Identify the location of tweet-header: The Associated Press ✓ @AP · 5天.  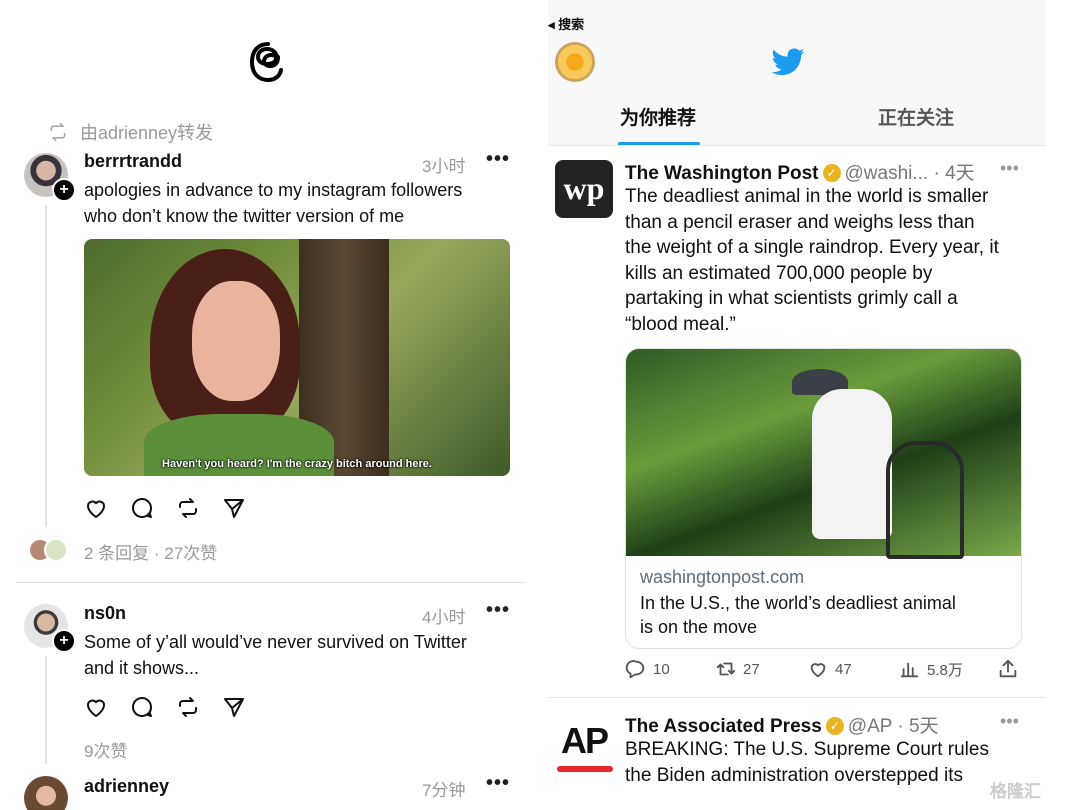
(782, 724).